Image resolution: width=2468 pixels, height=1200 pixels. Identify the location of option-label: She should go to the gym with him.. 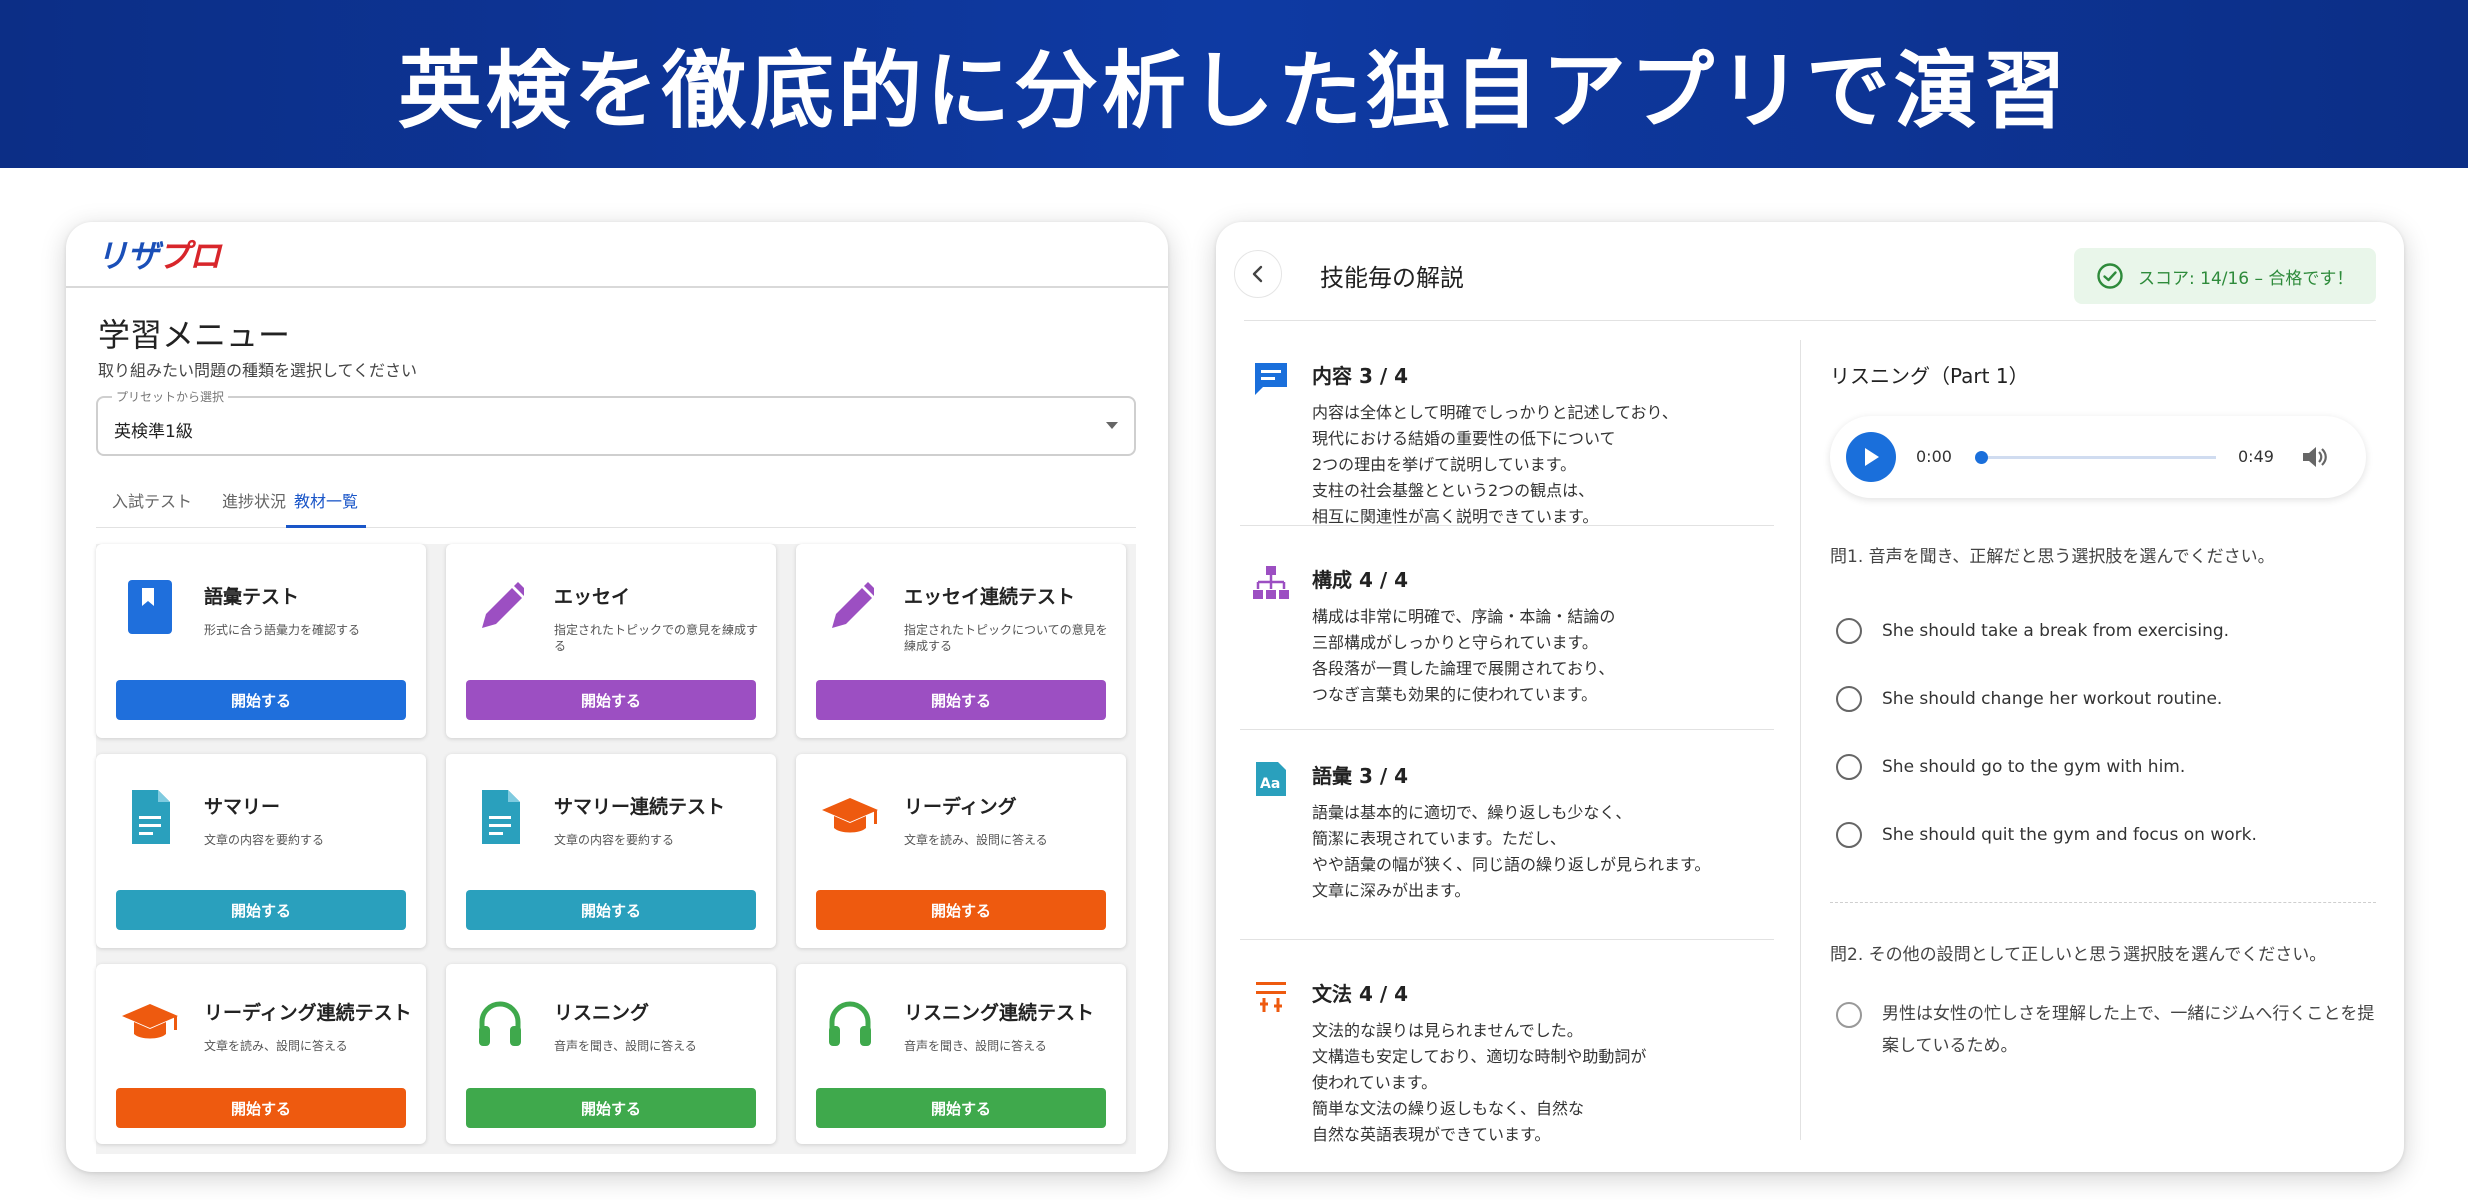
(2034, 767).